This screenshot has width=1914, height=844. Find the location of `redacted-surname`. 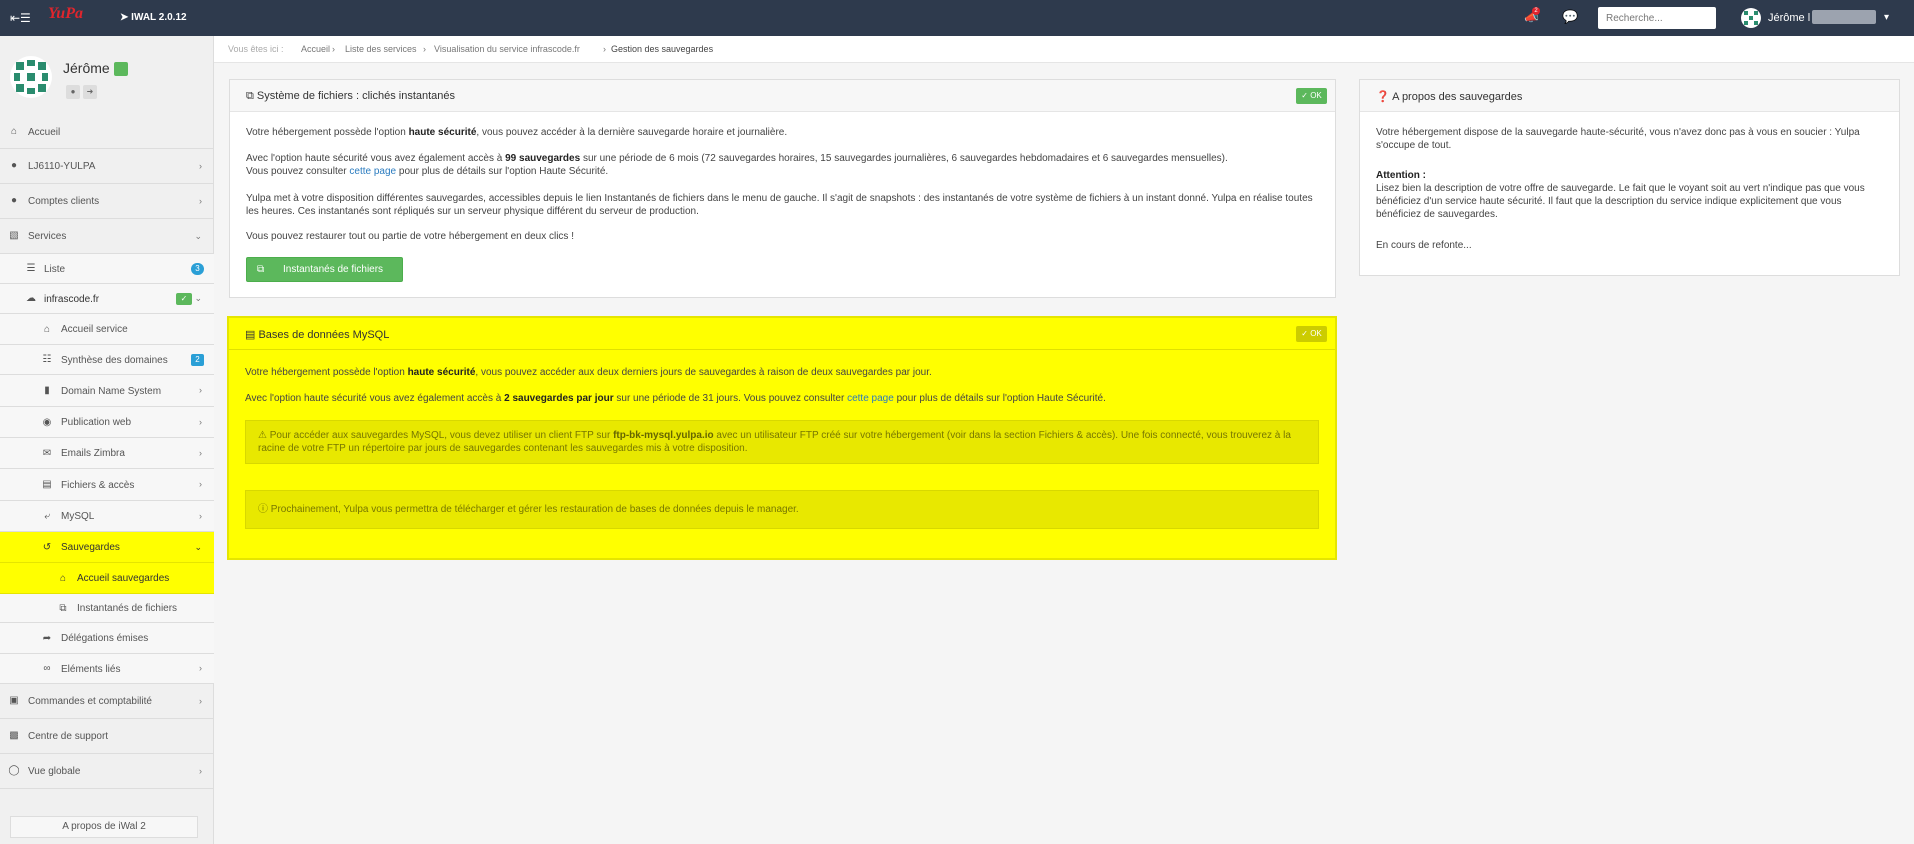

redacted-surname is located at coordinates (1844, 17).